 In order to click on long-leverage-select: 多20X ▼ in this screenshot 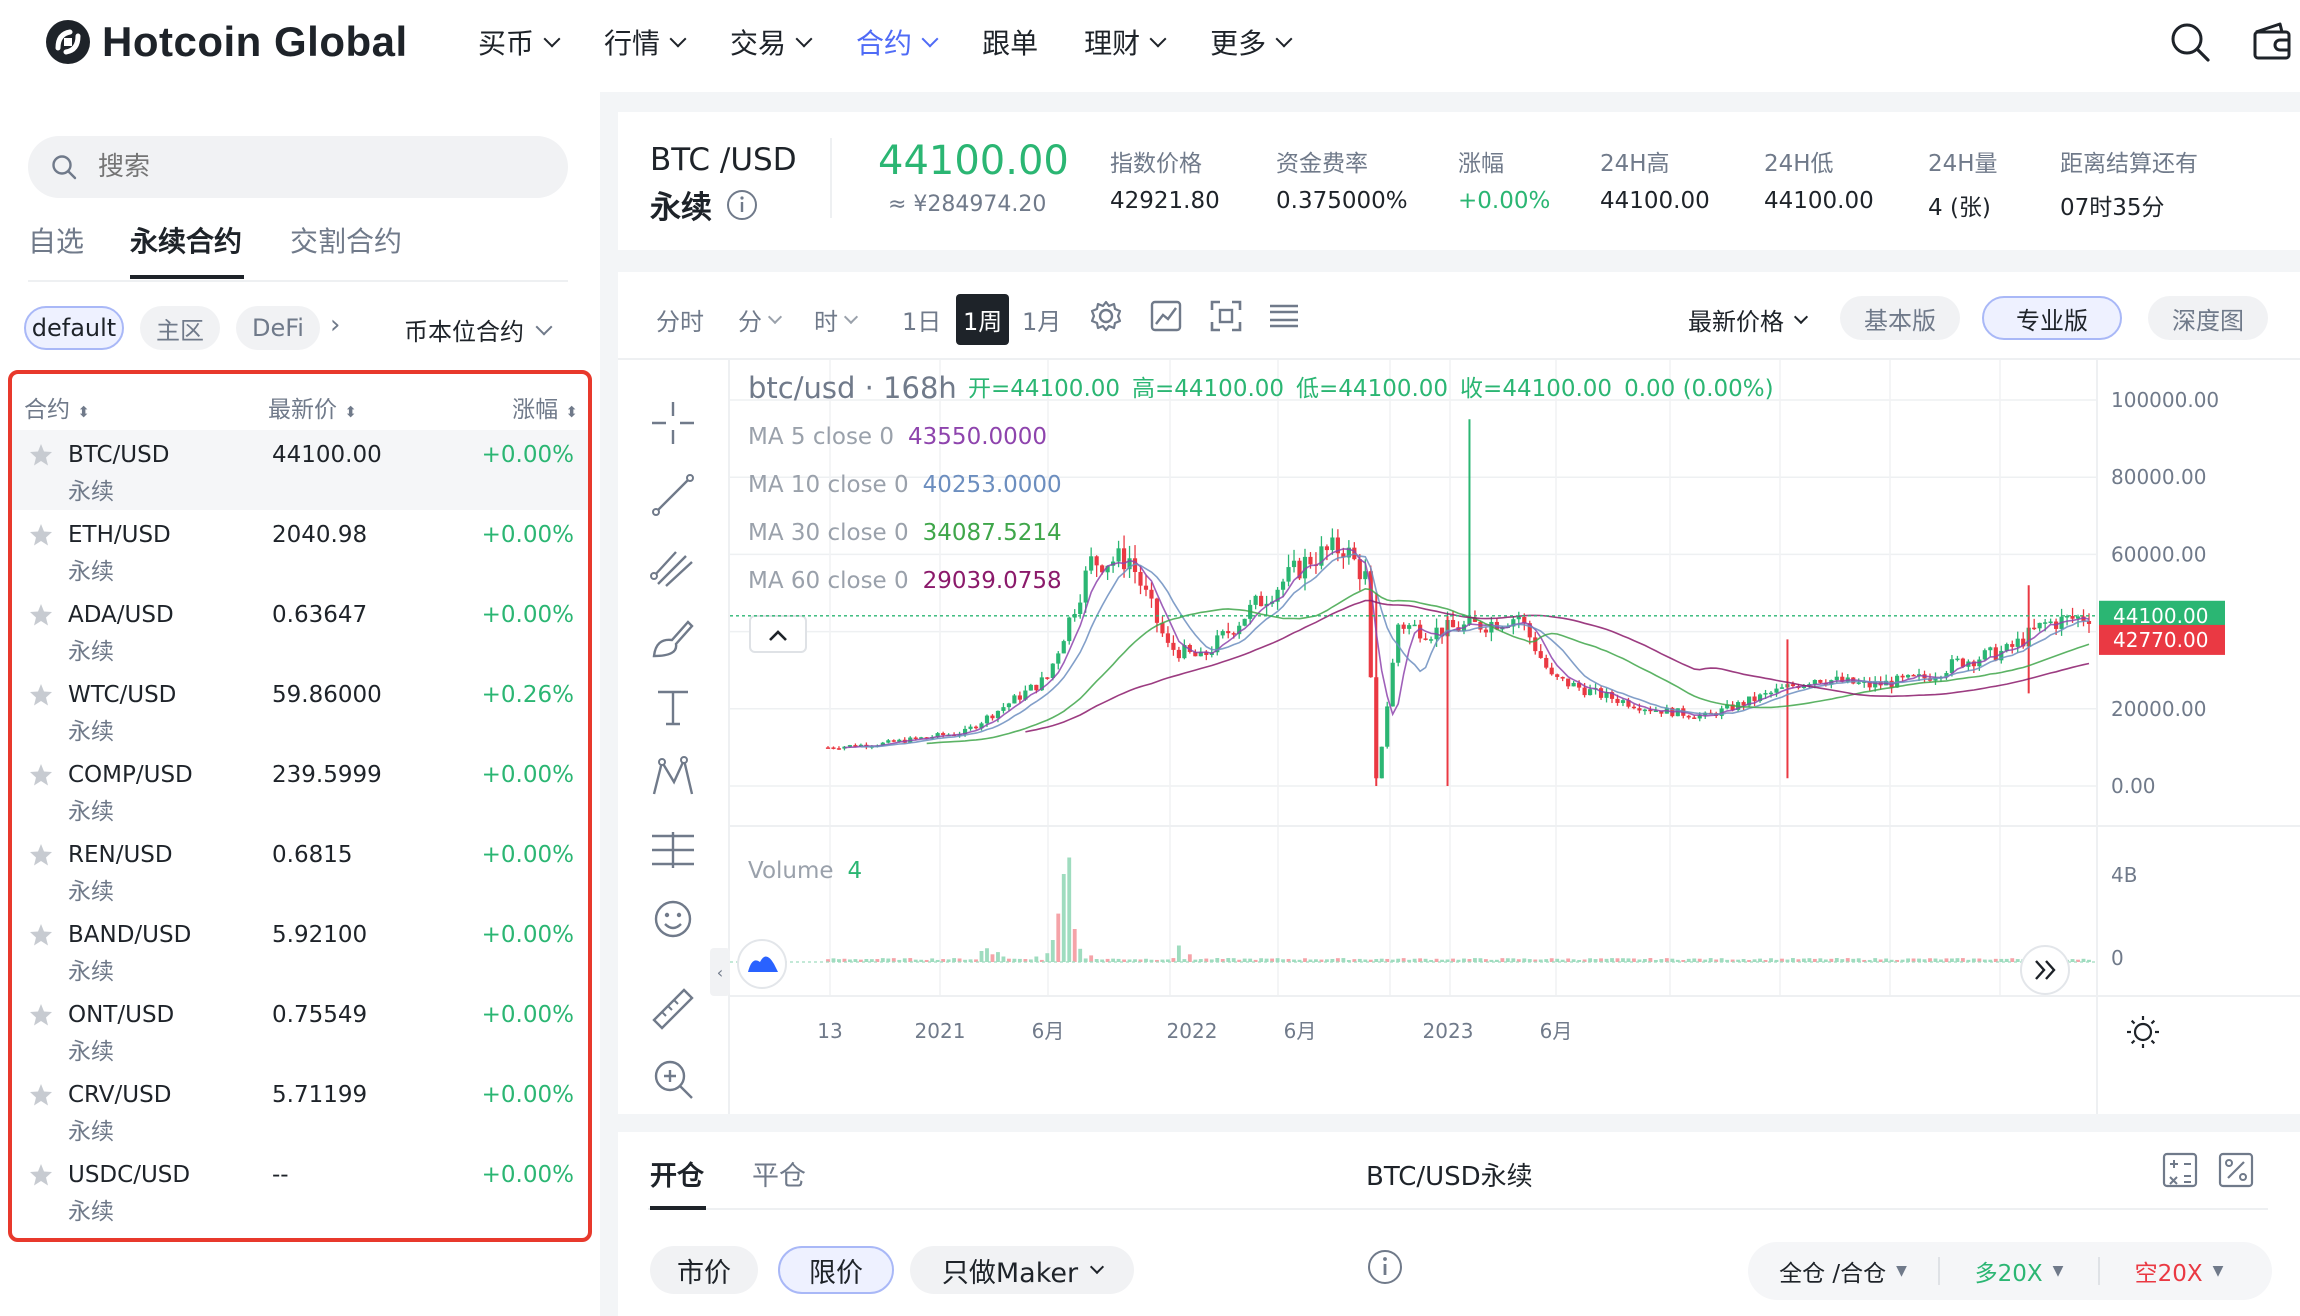, I will do `click(2019, 1271)`.